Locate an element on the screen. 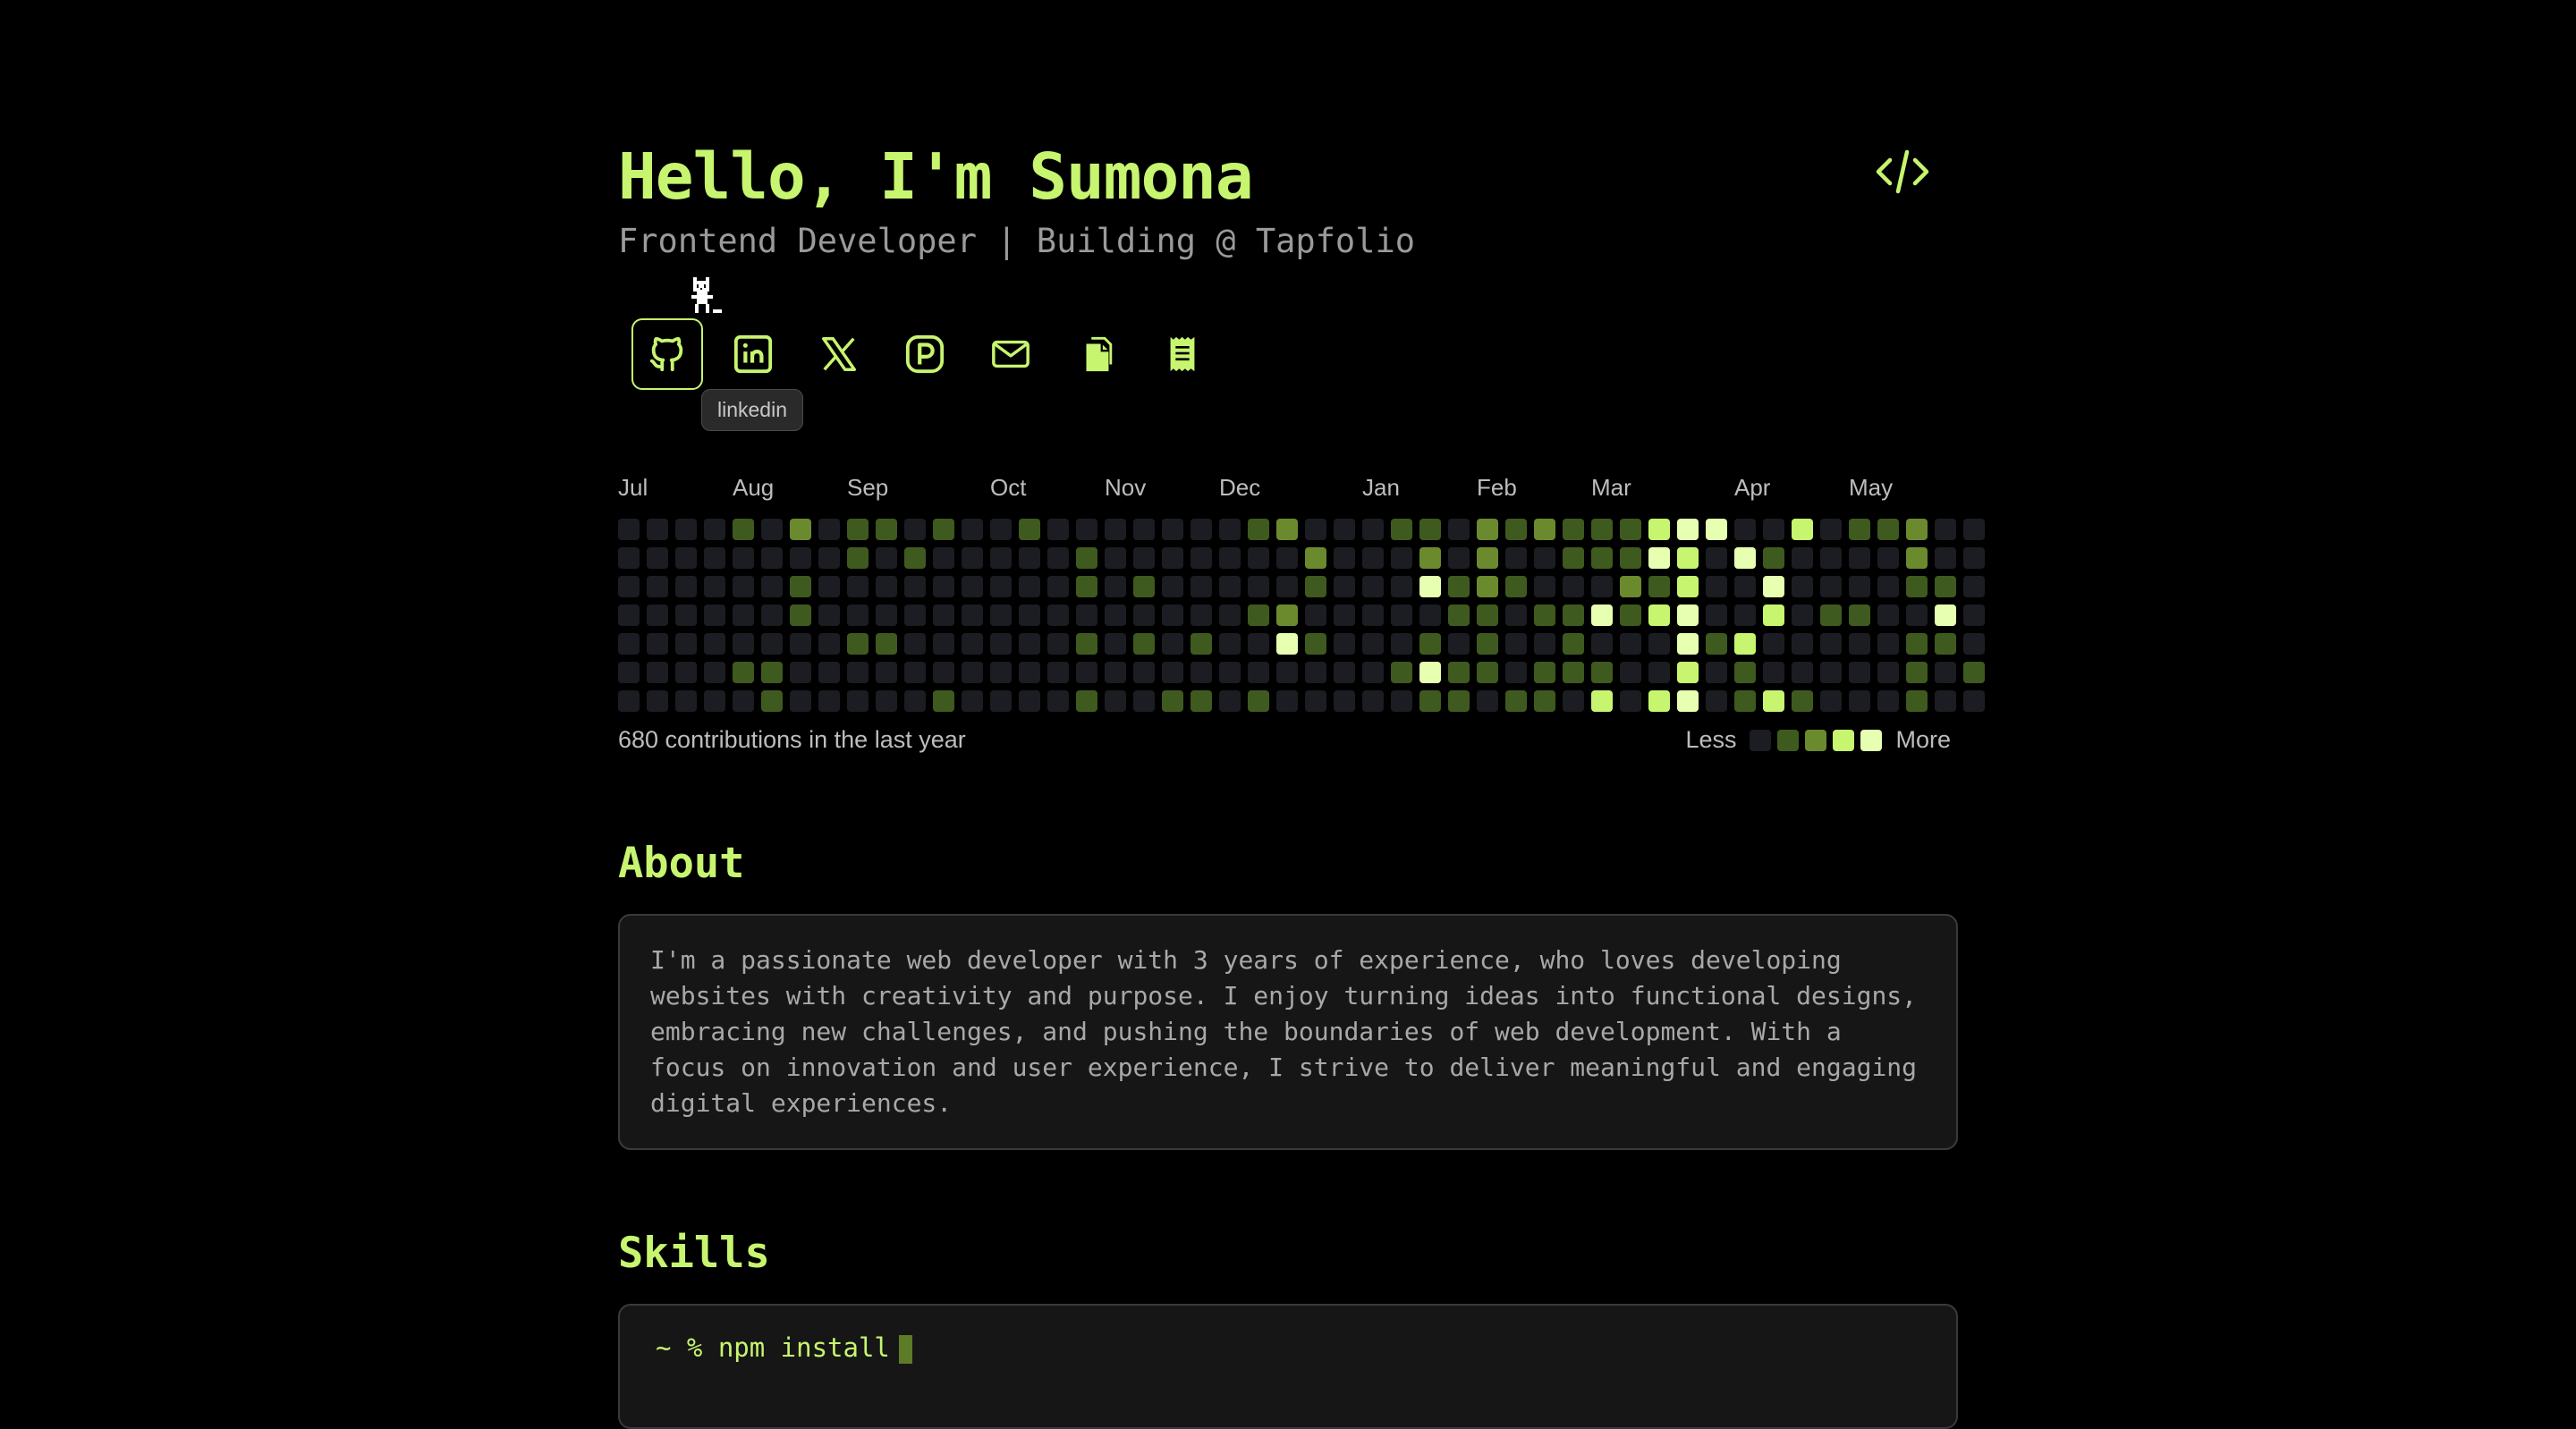  email-link is located at coordinates (1010, 354).